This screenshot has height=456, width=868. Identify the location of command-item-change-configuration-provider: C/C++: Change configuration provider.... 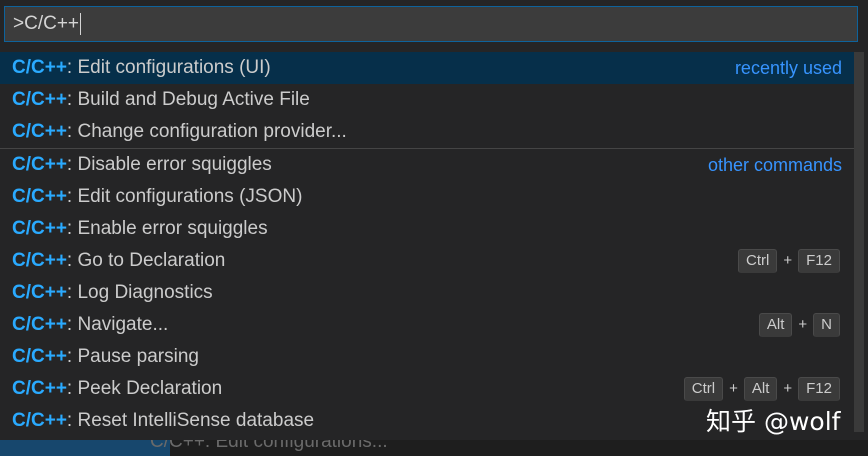
(427, 132).